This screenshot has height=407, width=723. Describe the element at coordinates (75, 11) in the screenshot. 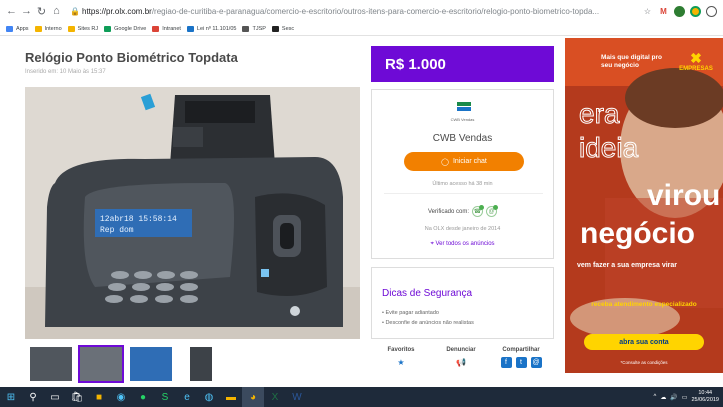

I see `lock-icon: 🔒` at that location.